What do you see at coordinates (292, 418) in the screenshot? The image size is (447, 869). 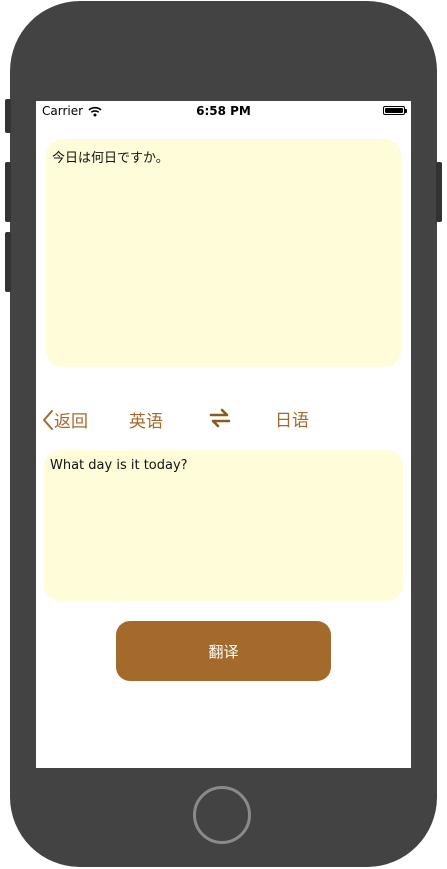 I see `target-language-button: 日语` at bounding box center [292, 418].